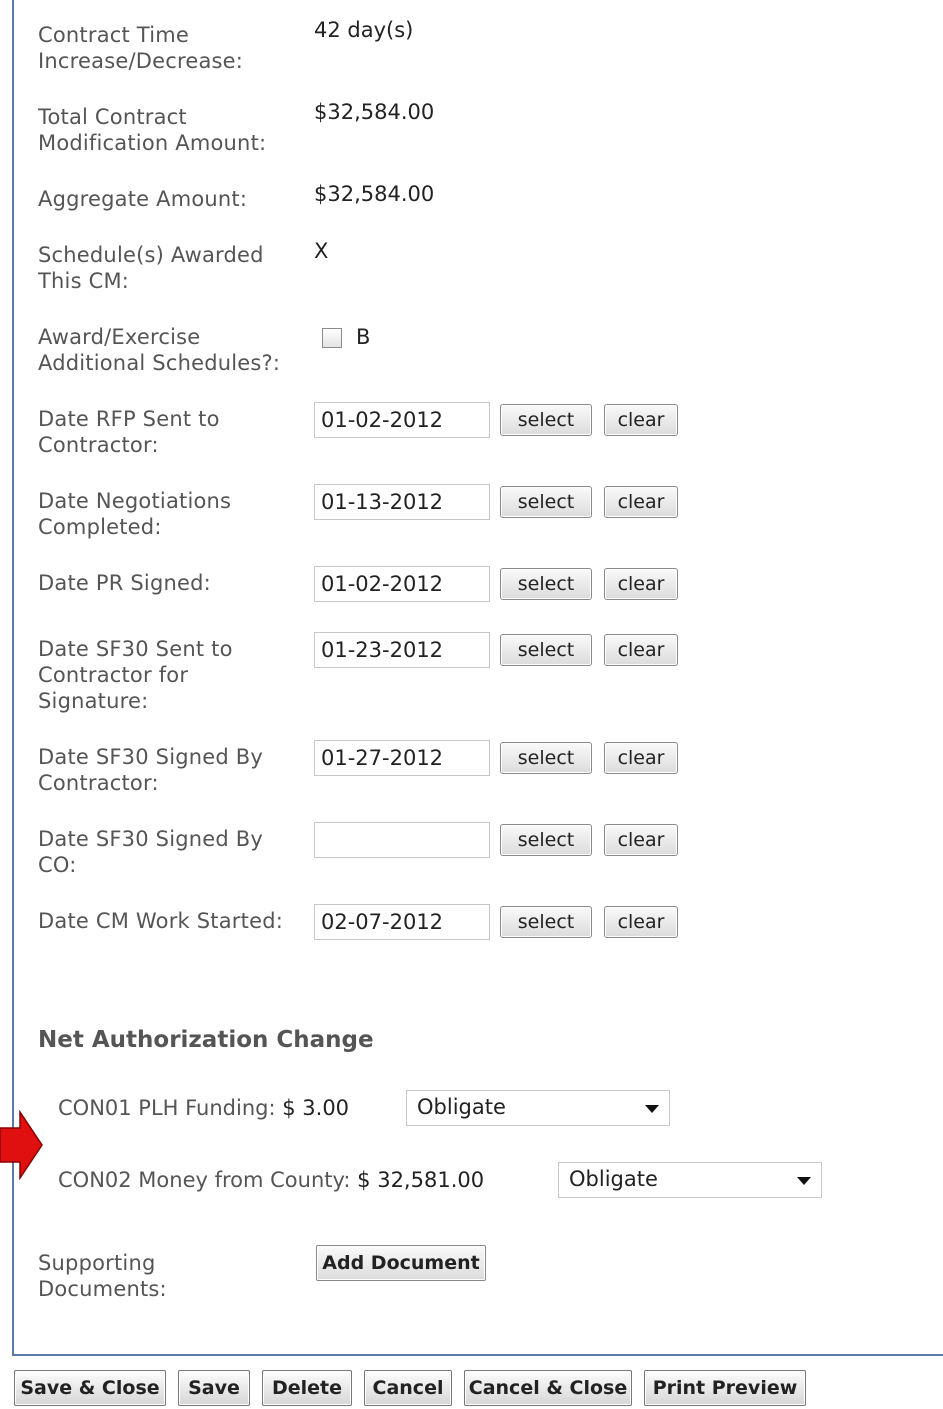  I want to click on contract-time-value: 42 day(s), so click(364, 30).